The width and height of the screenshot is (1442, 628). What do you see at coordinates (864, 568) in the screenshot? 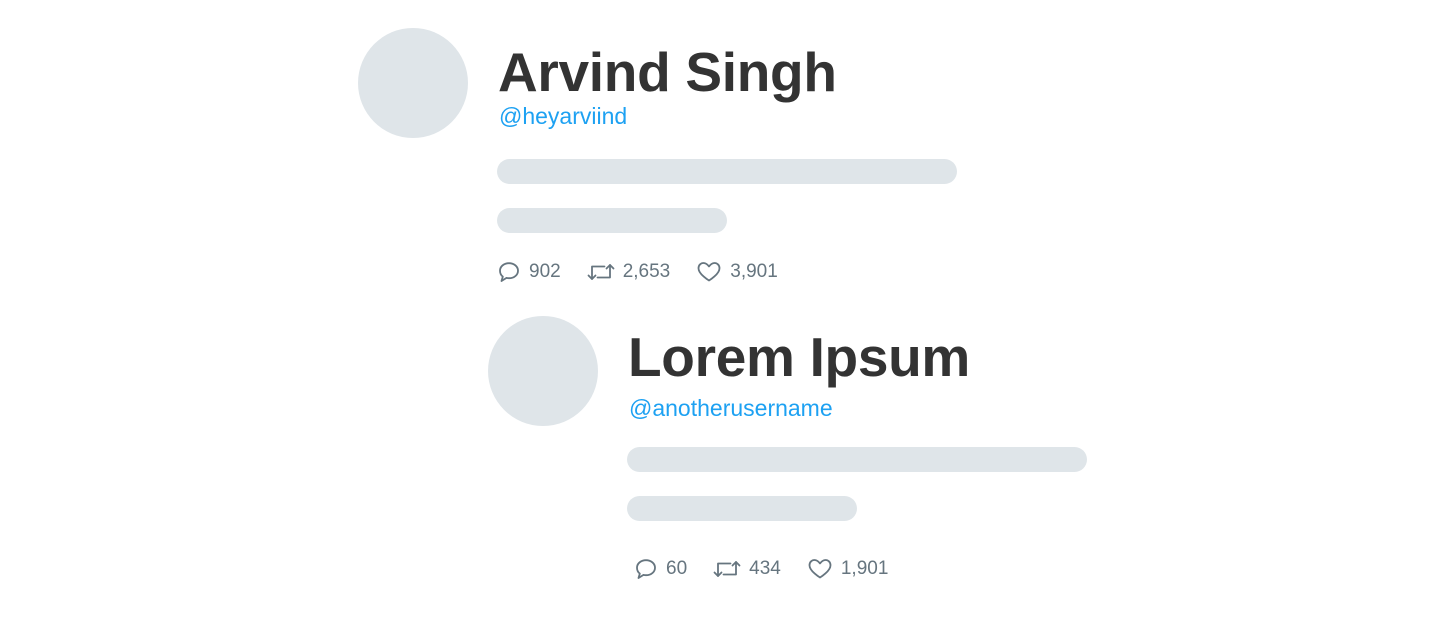
I see `like-count: 1,901` at bounding box center [864, 568].